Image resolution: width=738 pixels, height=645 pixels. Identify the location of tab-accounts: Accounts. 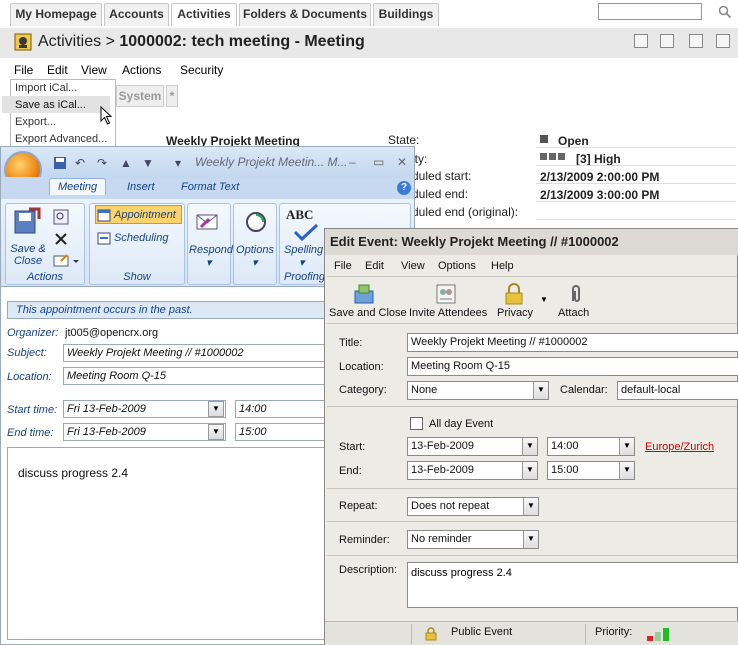
(136, 14).